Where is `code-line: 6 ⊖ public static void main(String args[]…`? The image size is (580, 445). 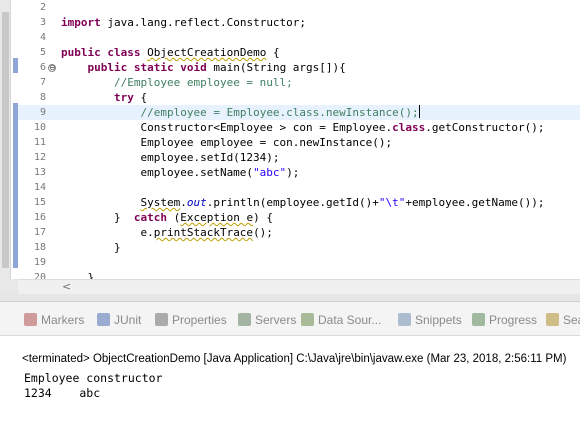 code-line: 6 ⊖ public static void main(String args[]… is located at coordinates (299, 67).